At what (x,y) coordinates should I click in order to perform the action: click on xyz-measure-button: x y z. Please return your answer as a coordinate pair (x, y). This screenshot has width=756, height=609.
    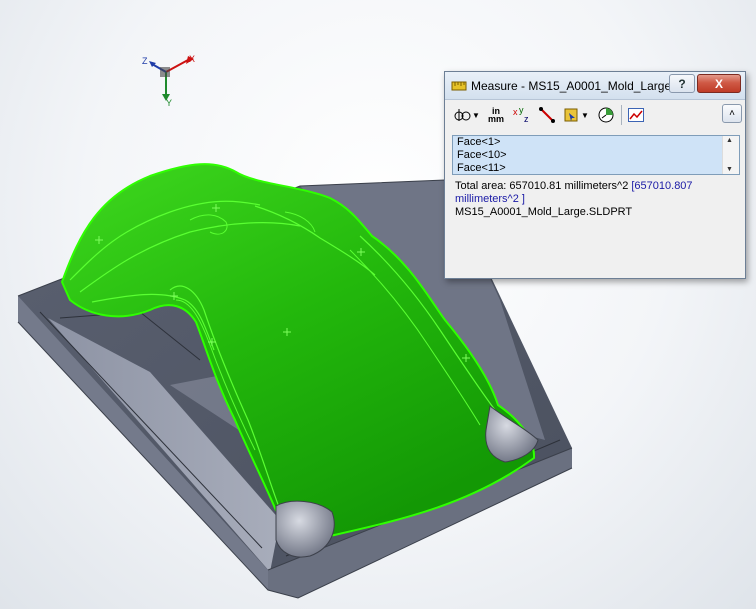
    Looking at the image, I should click on (522, 115).